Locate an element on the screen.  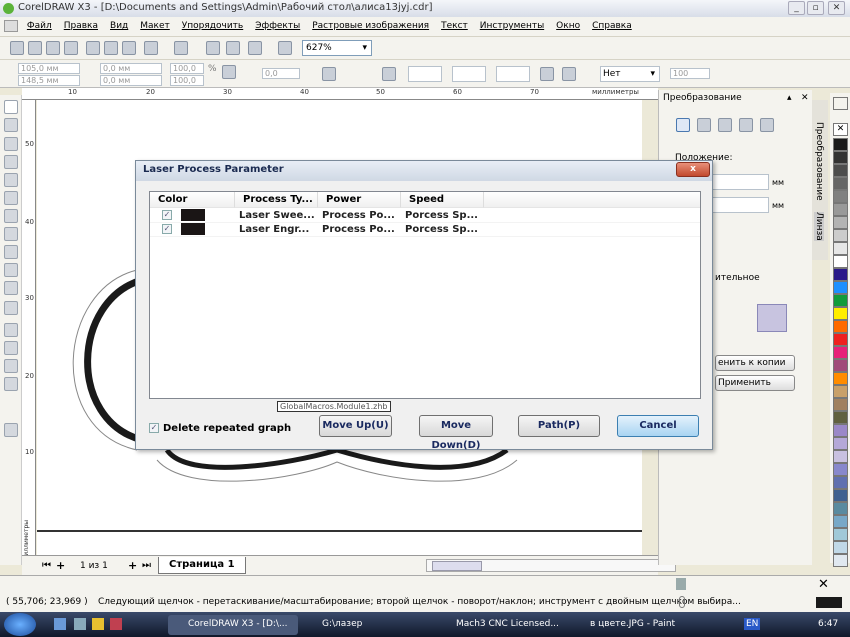
show-desktop-icon is located at coordinates (60, 624).